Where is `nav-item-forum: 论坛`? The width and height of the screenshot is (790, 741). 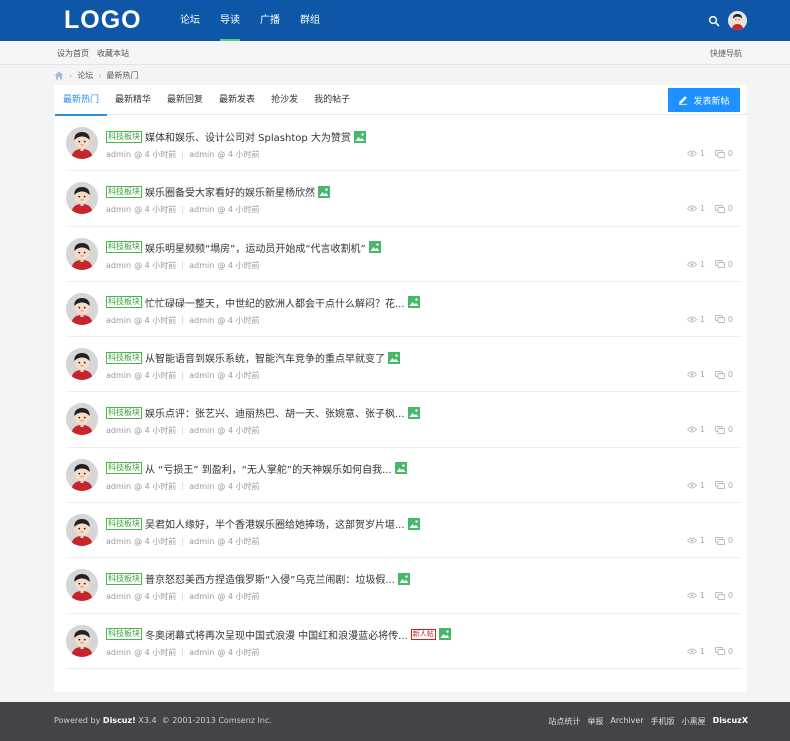
nav-item-forum: 论坛 is located at coordinates (190, 20).